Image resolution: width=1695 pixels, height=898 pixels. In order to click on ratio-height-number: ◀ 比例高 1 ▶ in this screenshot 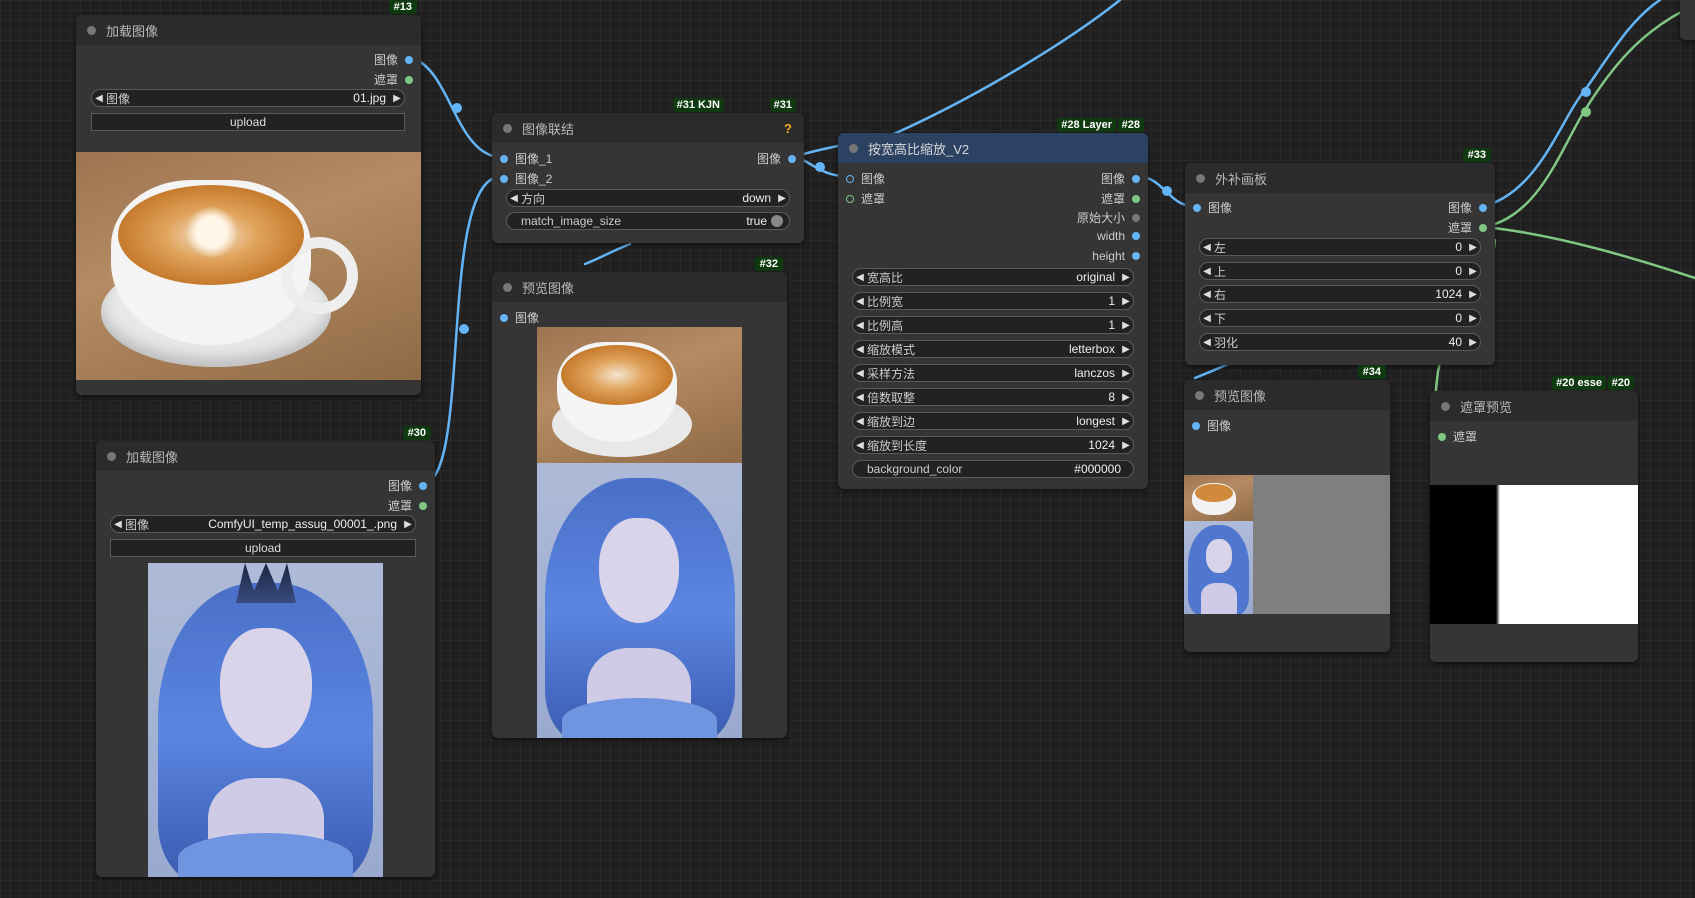, I will do `click(993, 325)`.